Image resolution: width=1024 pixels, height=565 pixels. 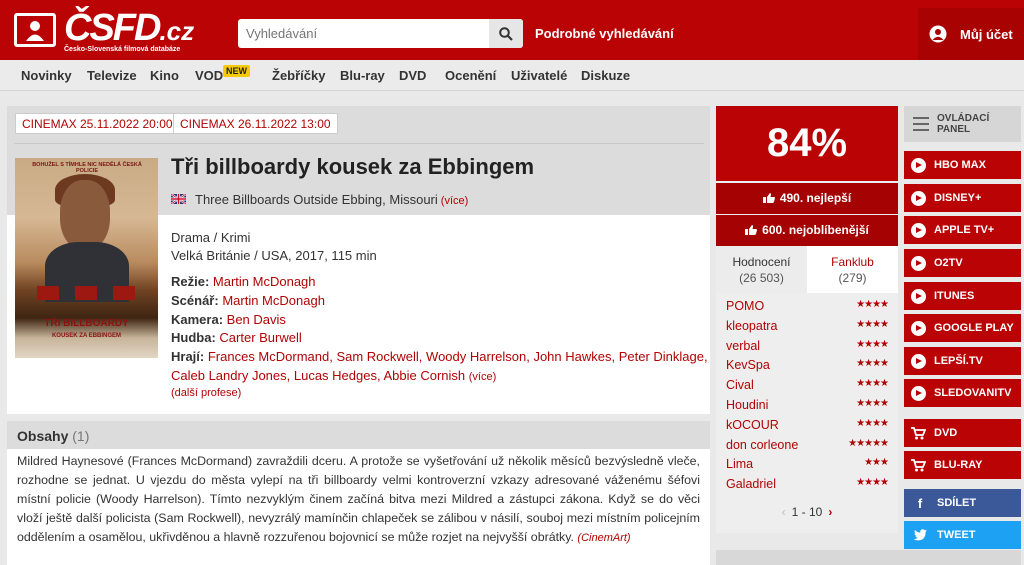 I want to click on film-genre: Drama / Krimi, so click(x=211, y=237).